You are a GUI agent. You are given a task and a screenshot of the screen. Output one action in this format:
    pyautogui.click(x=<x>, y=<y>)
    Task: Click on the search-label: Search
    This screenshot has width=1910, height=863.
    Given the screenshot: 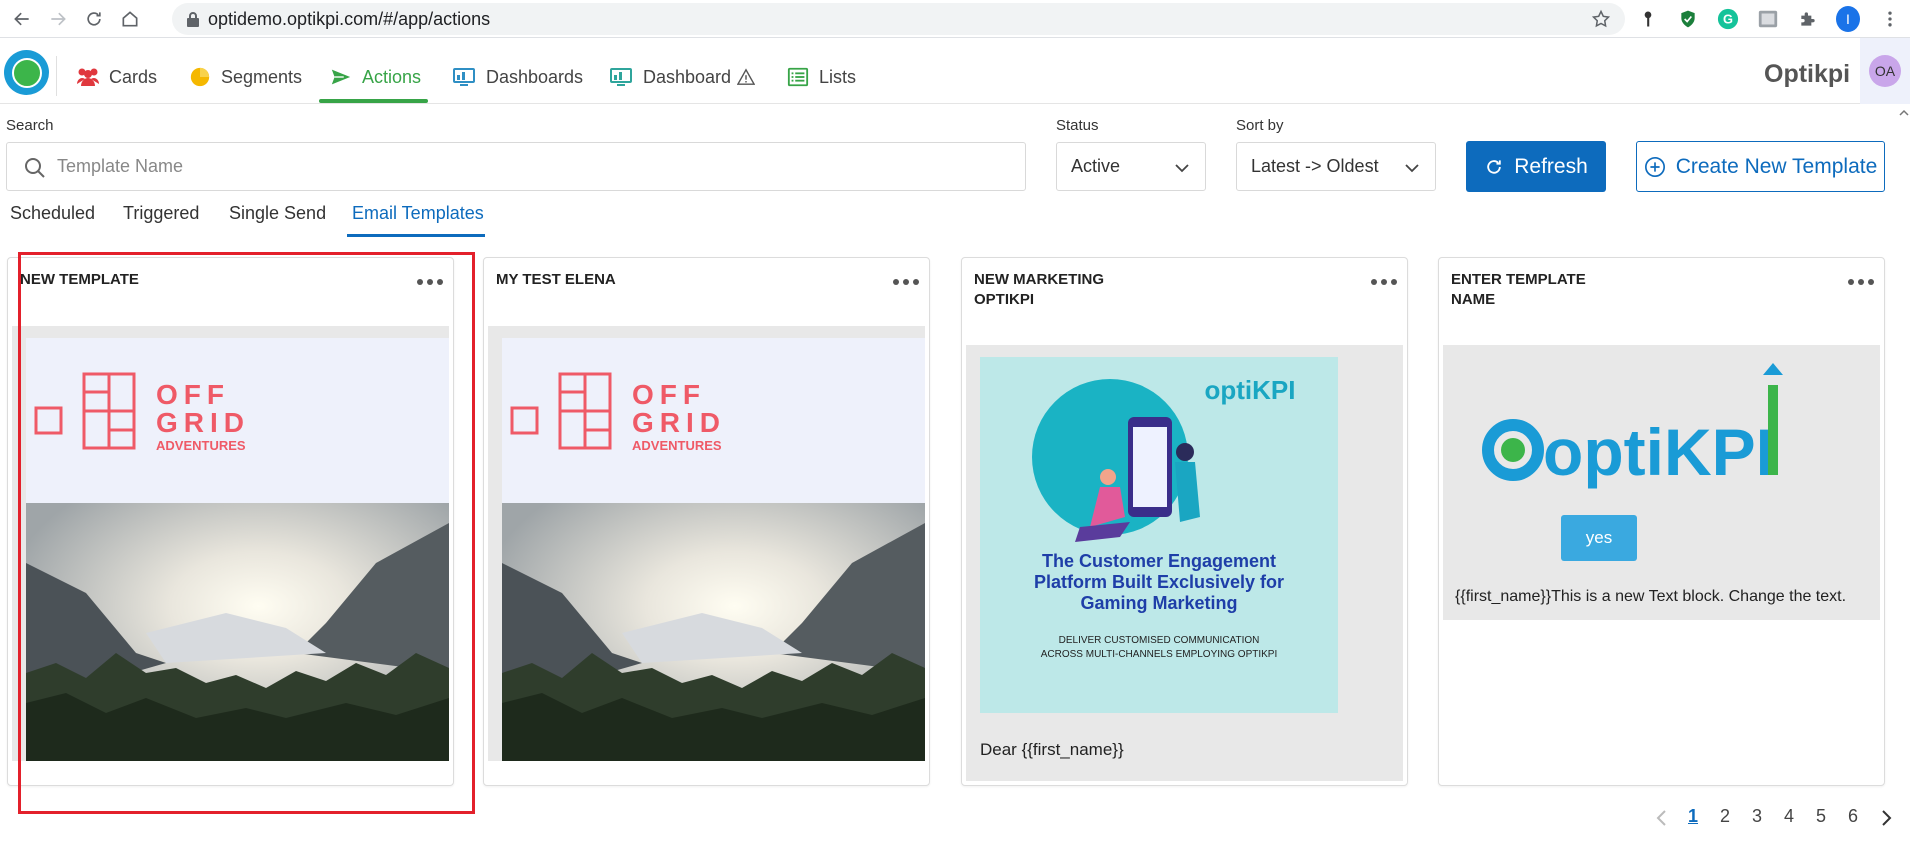 What is the action you would take?
    pyautogui.click(x=30, y=125)
    